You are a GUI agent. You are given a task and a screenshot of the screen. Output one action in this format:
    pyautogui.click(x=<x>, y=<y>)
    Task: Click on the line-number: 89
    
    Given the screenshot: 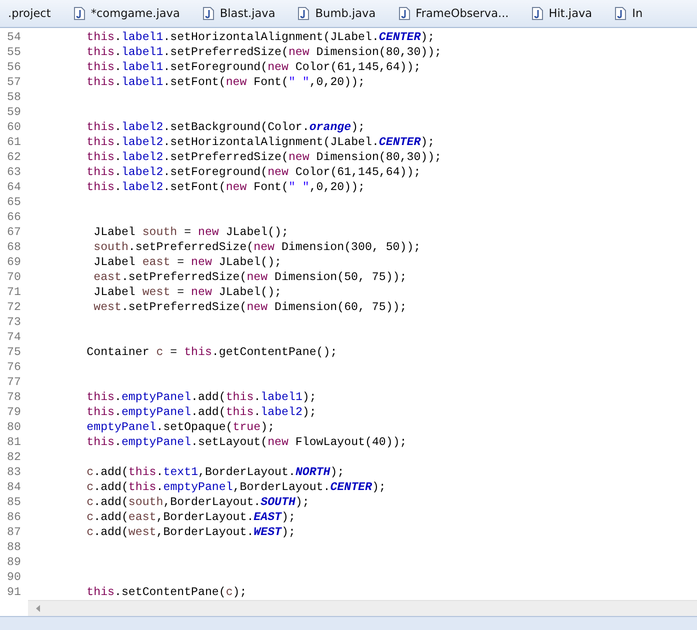 What is the action you would take?
    pyautogui.click(x=14, y=562)
    